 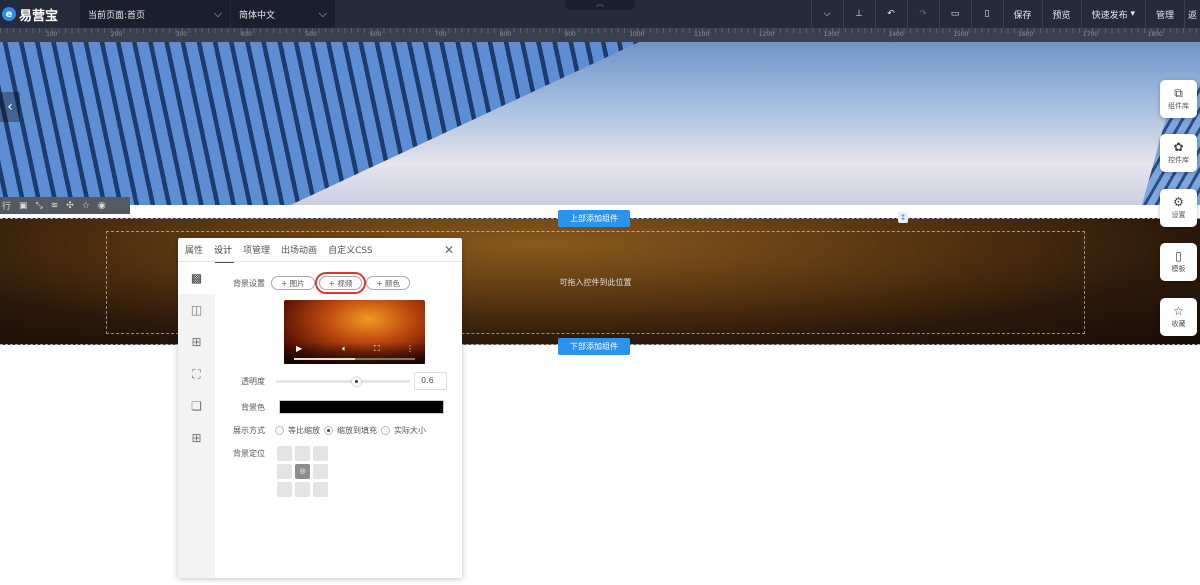 I want to click on close-icon: ✕, so click(x=449, y=250).